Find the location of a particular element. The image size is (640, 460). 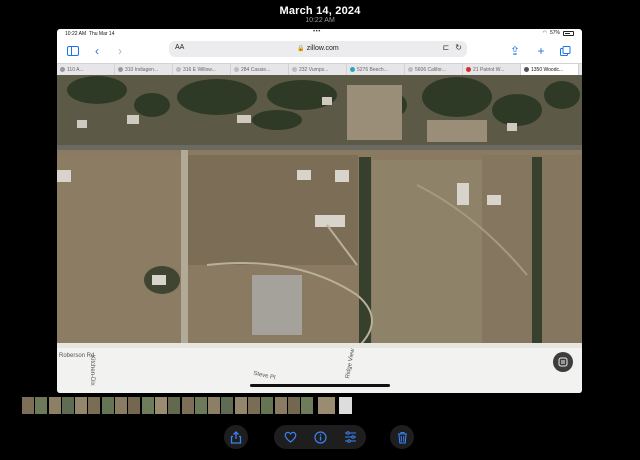

wifi-icon: ◠ is located at coordinates (544, 33).